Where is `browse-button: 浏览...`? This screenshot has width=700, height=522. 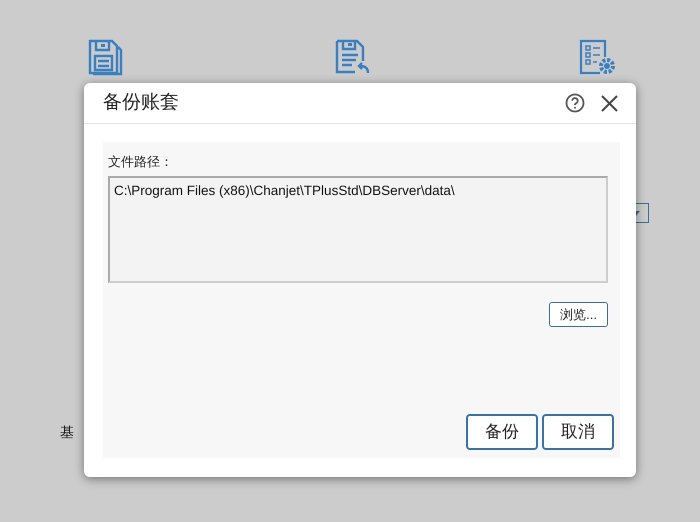
browse-button: 浏览... is located at coordinates (578, 314).